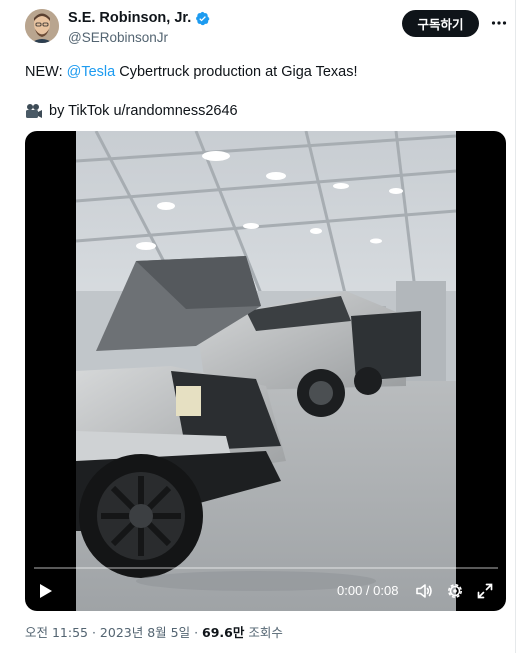  Describe the element at coordinates (91, 72) in the screenshot. I see `mention-link: @Tesla` at that location.